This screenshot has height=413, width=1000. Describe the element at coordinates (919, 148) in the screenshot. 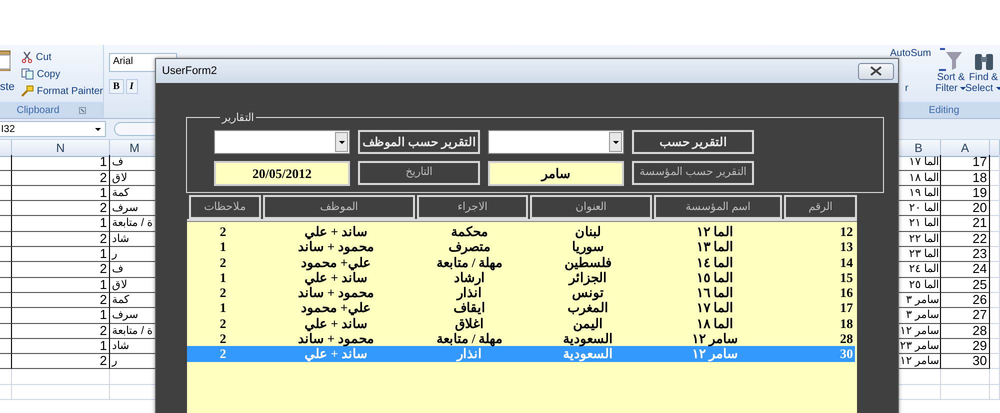

I see `column-header: B` at that location.